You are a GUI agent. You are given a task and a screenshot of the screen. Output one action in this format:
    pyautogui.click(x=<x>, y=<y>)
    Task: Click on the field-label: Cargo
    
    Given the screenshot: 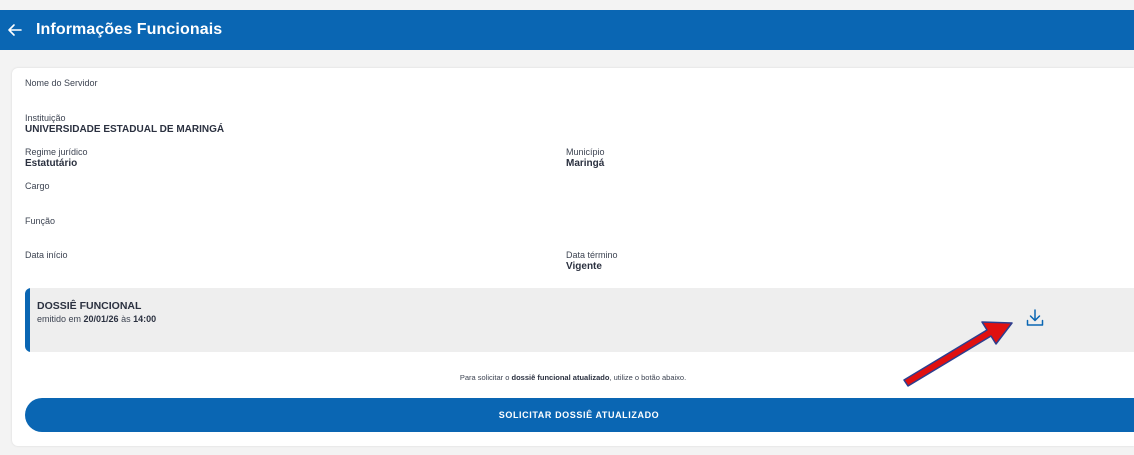 What is the action you would take?
    pyautogui.click(x=37, y=186)
    